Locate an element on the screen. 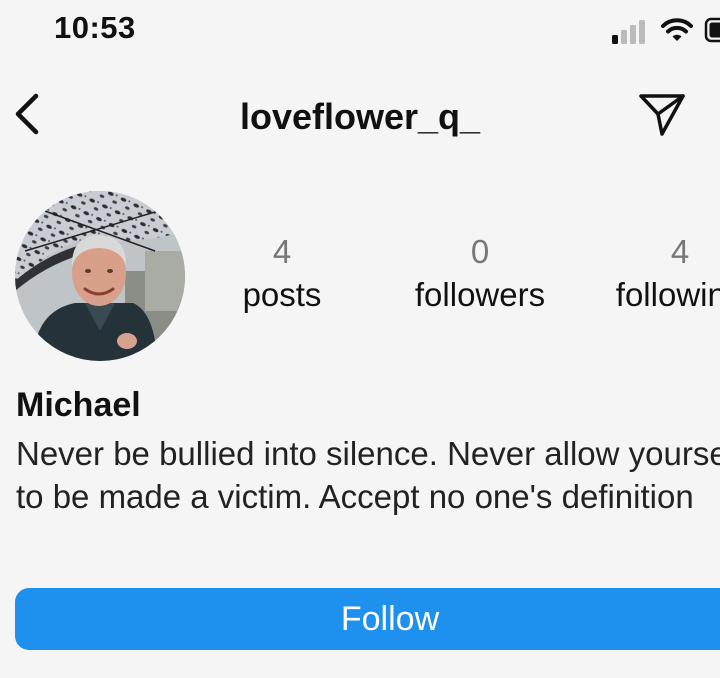  followers-count: 0 followers is located at coordinates (480, 275).